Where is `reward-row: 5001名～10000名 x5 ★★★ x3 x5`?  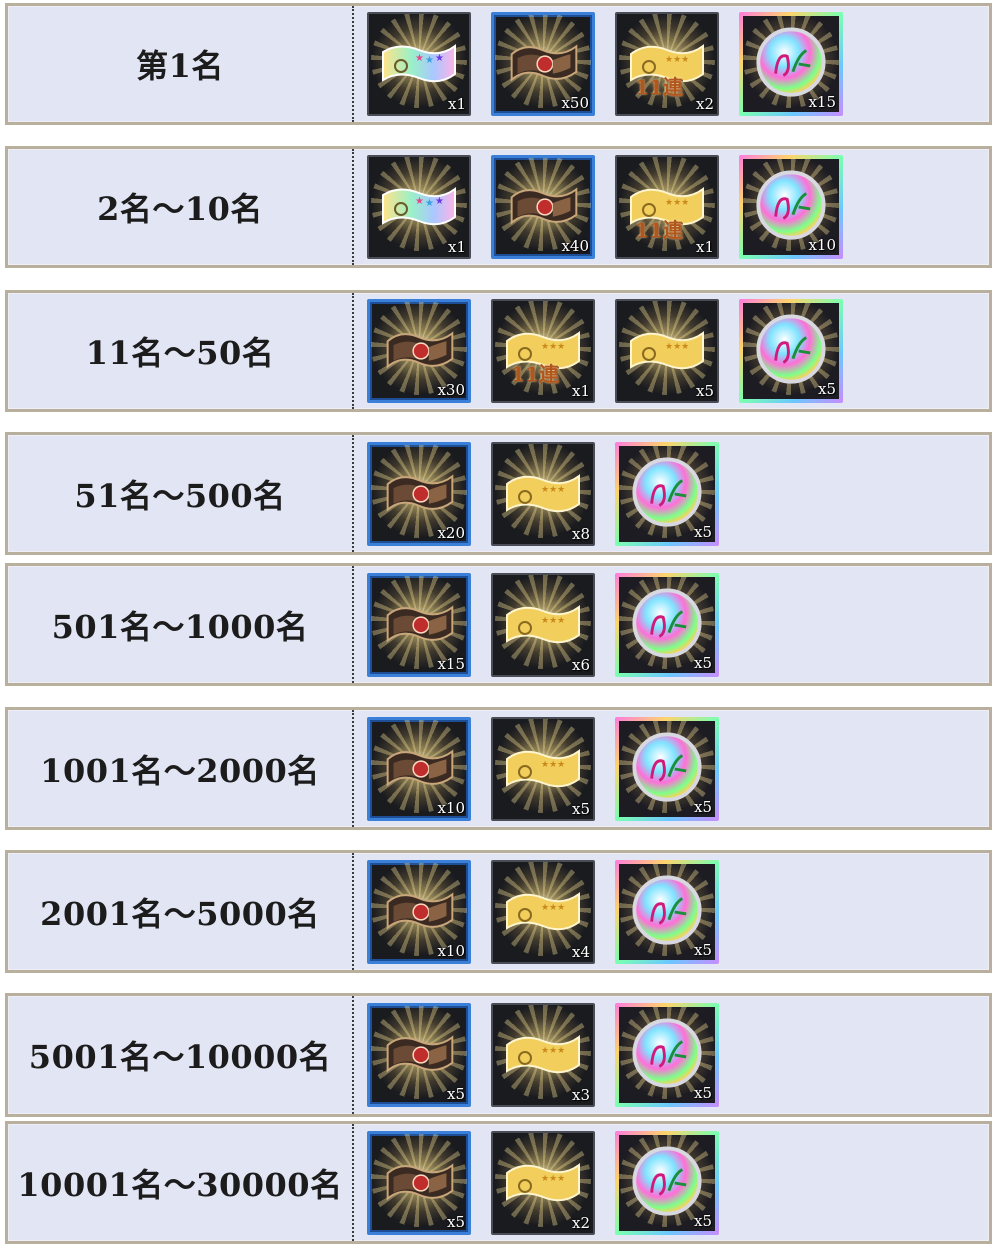 reward-row: 5001名～10000名 x5 ★★★ x3 x5 is located at coordinates (498, 1055).